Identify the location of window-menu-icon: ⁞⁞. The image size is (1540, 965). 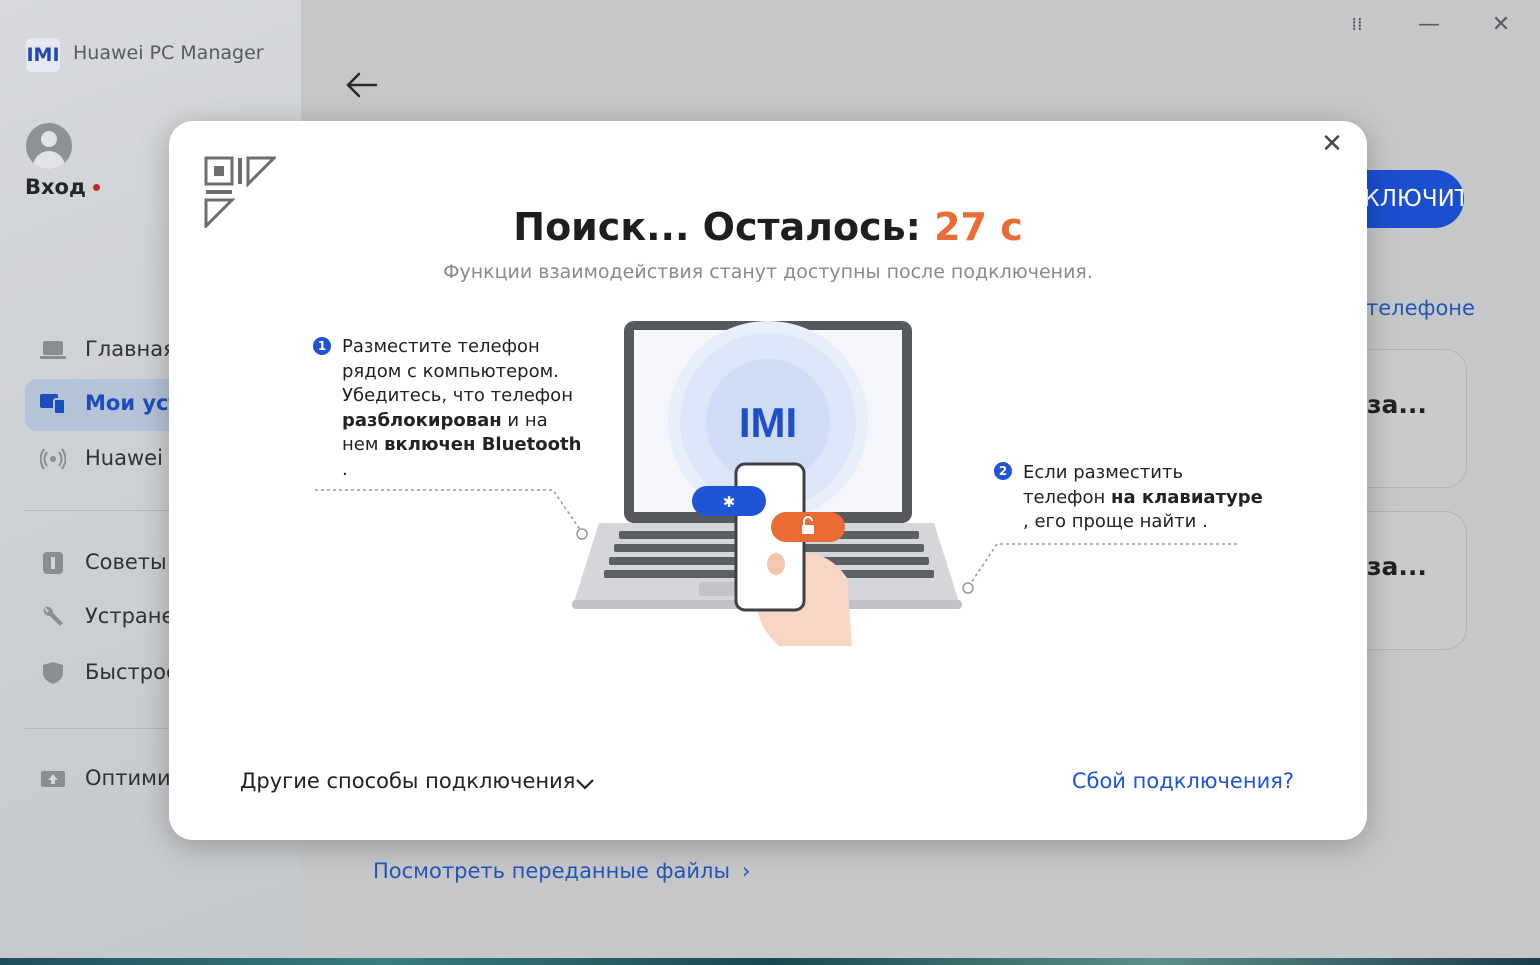
(1357, 25).